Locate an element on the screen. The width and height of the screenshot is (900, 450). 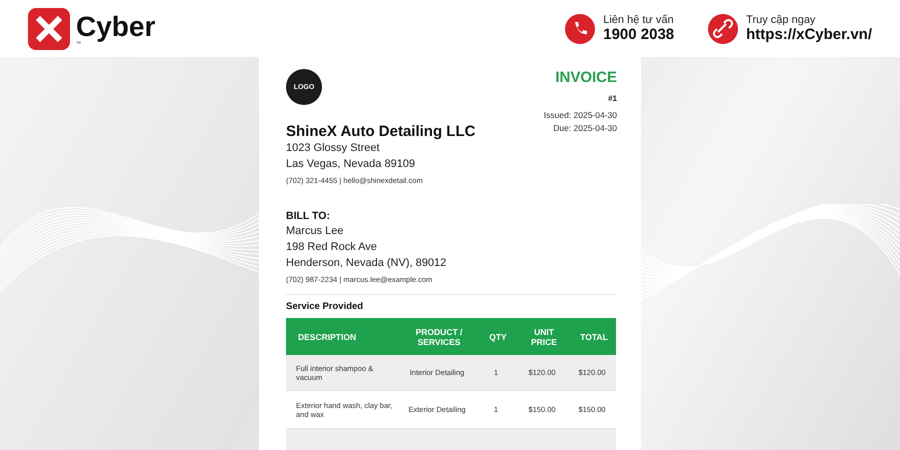
phone-icon is located at coordinates (580, 29).